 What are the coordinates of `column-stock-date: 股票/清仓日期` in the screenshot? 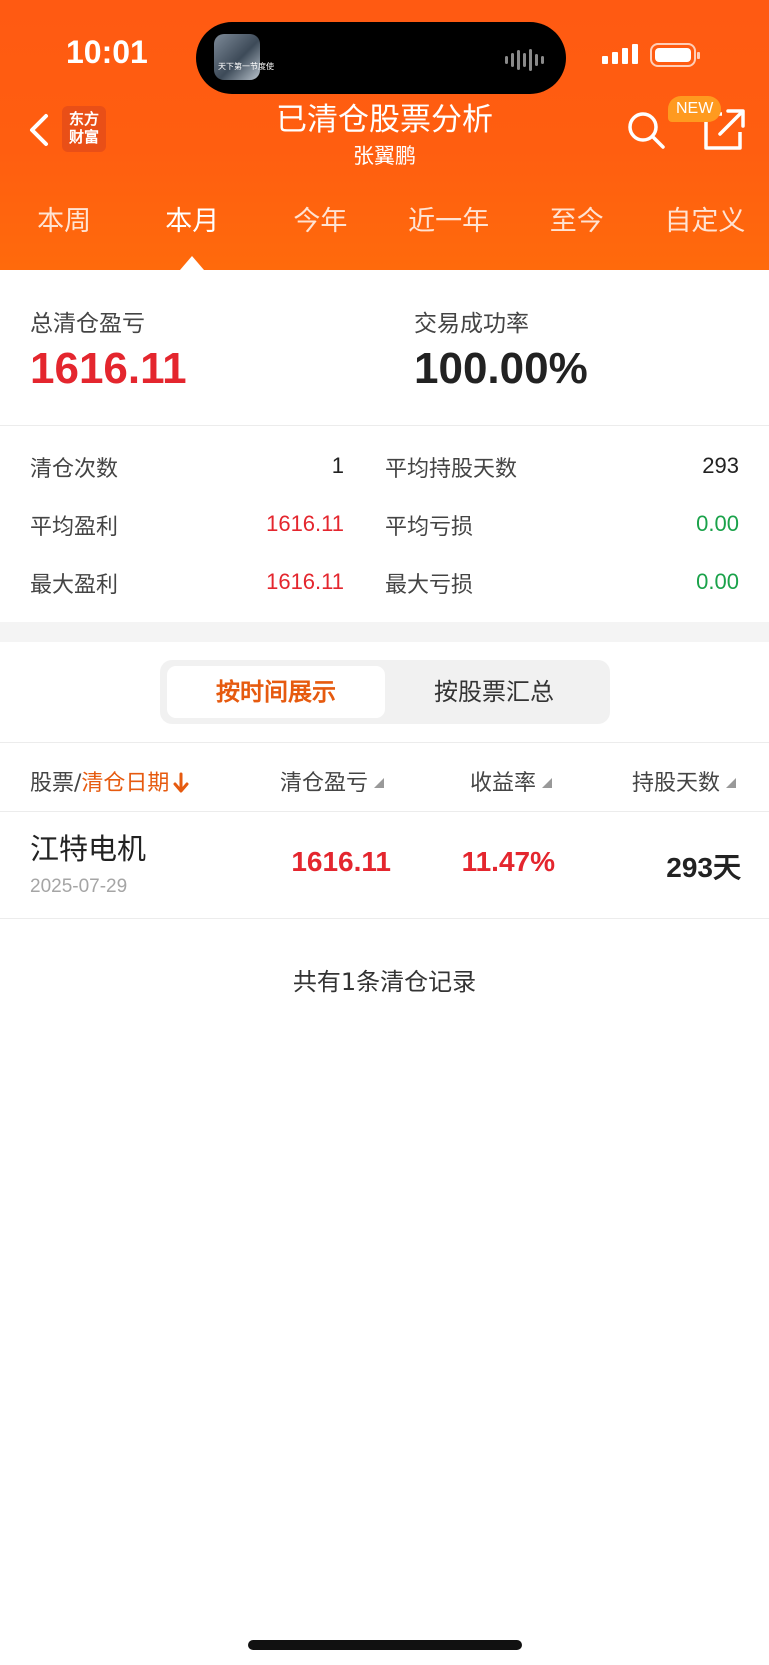 It's located at (109, 781).